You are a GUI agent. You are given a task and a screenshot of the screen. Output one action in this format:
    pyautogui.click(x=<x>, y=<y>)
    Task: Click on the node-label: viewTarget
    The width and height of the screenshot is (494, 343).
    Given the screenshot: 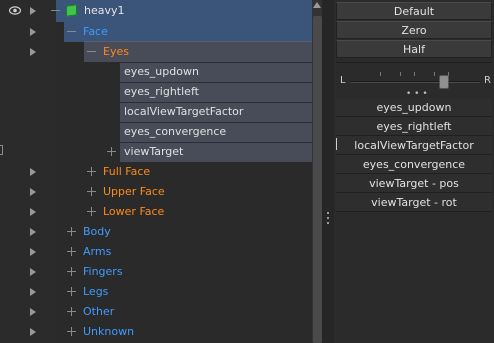 What is the action you would take?
    pyautogui.click(x=154, y=151)
    